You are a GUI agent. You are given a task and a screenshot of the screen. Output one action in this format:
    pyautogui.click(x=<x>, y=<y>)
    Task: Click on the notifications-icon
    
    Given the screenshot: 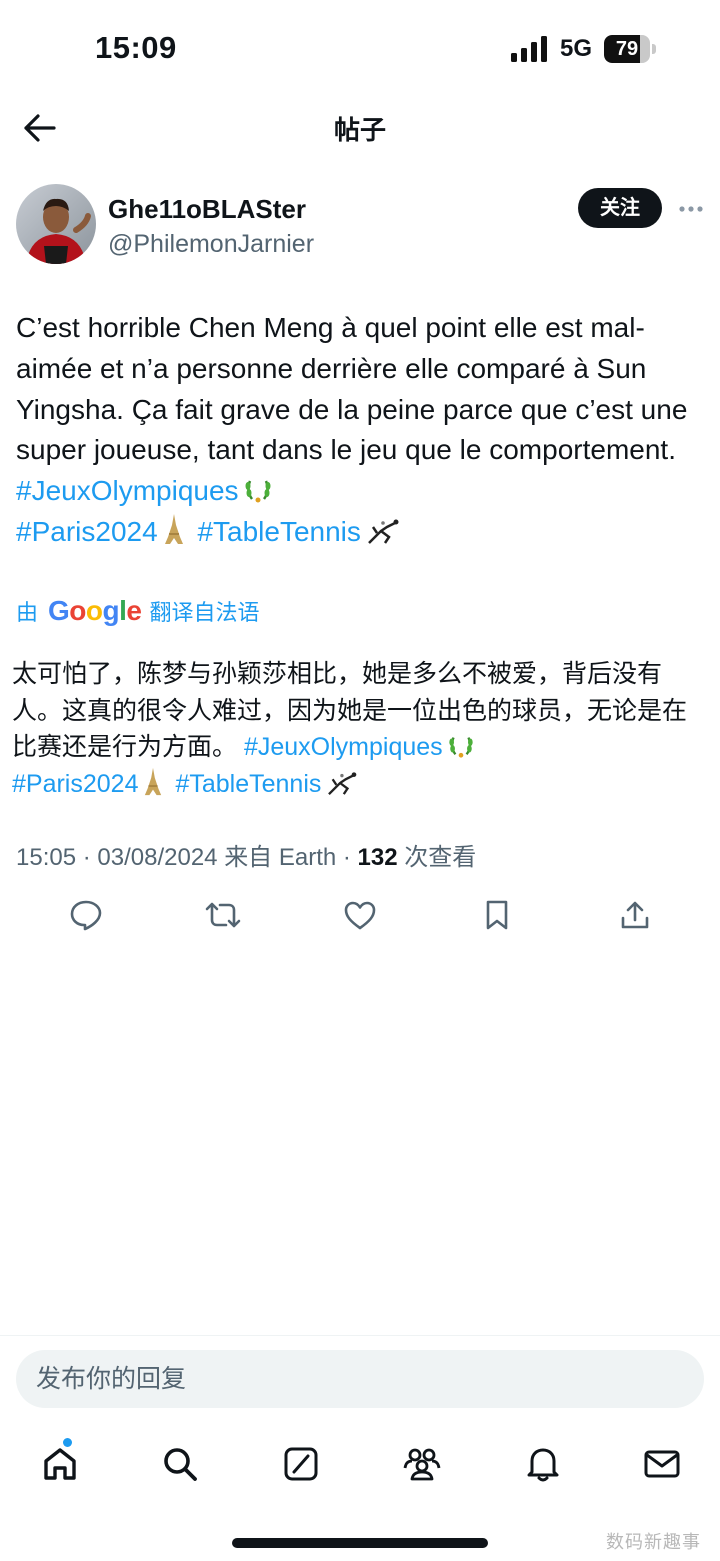 What is the action you would take?
    pyautogui.click(x=543, y=1465)
    